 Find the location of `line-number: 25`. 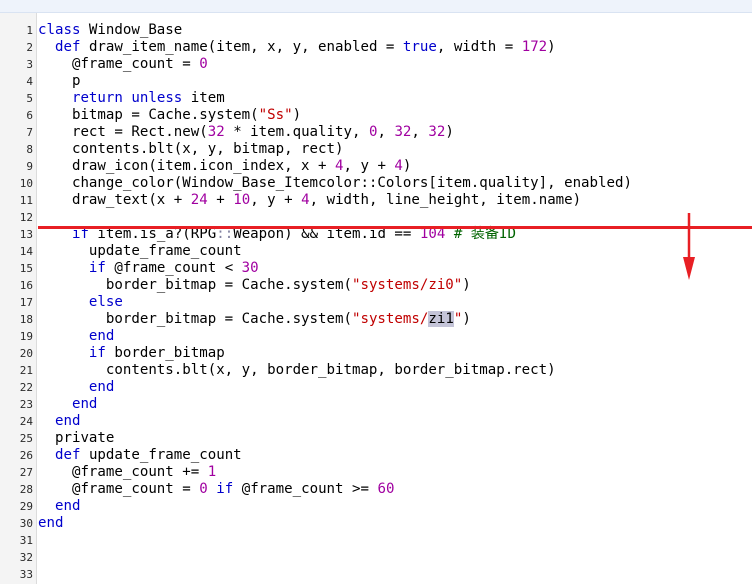

line-number: 25 is located at coordinates (26, 438).